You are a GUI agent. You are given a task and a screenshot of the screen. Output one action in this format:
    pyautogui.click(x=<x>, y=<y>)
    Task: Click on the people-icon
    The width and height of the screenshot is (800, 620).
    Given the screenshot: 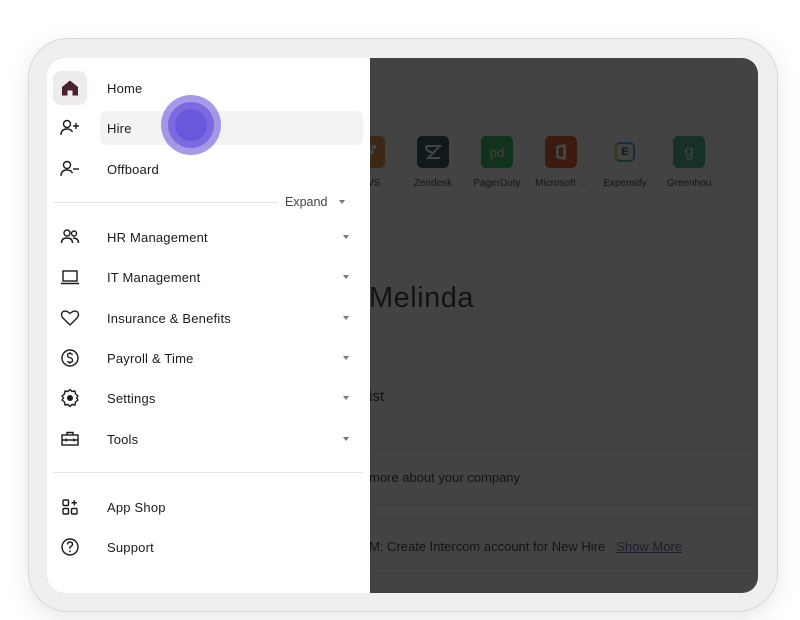 What is the action you would take?
    pyautogui.click(x=70, y=237)
    